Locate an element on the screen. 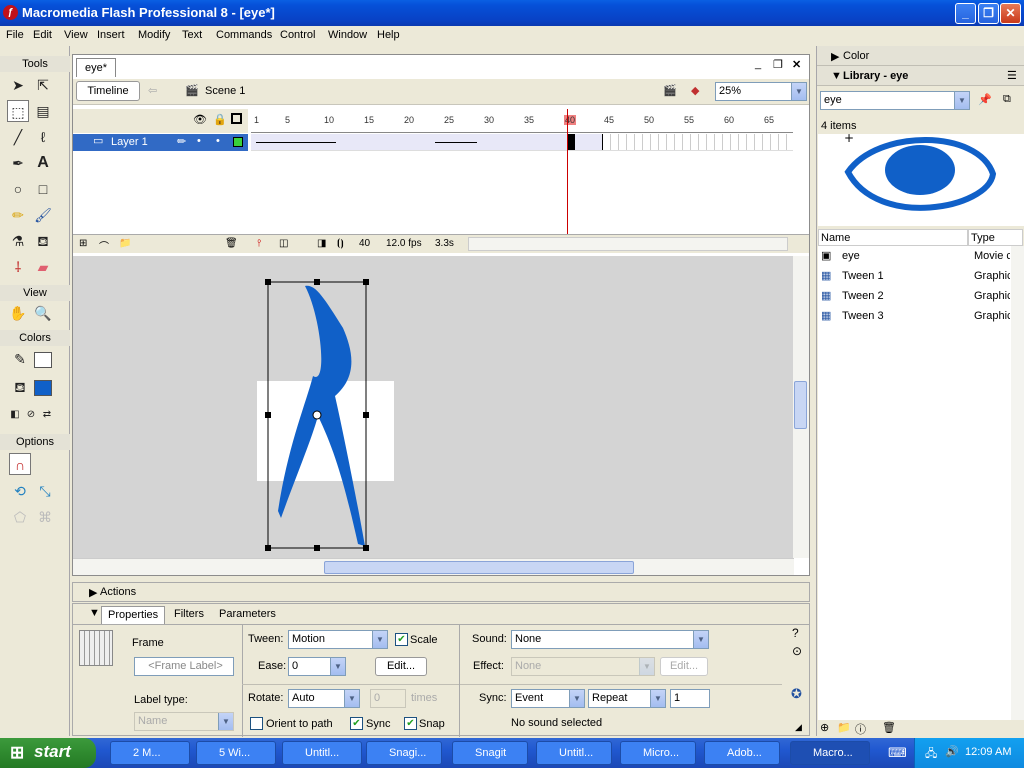 The width and height of the screenshot is (1024, 768). text-tool-icon: A is located at coordinates (43, 163).